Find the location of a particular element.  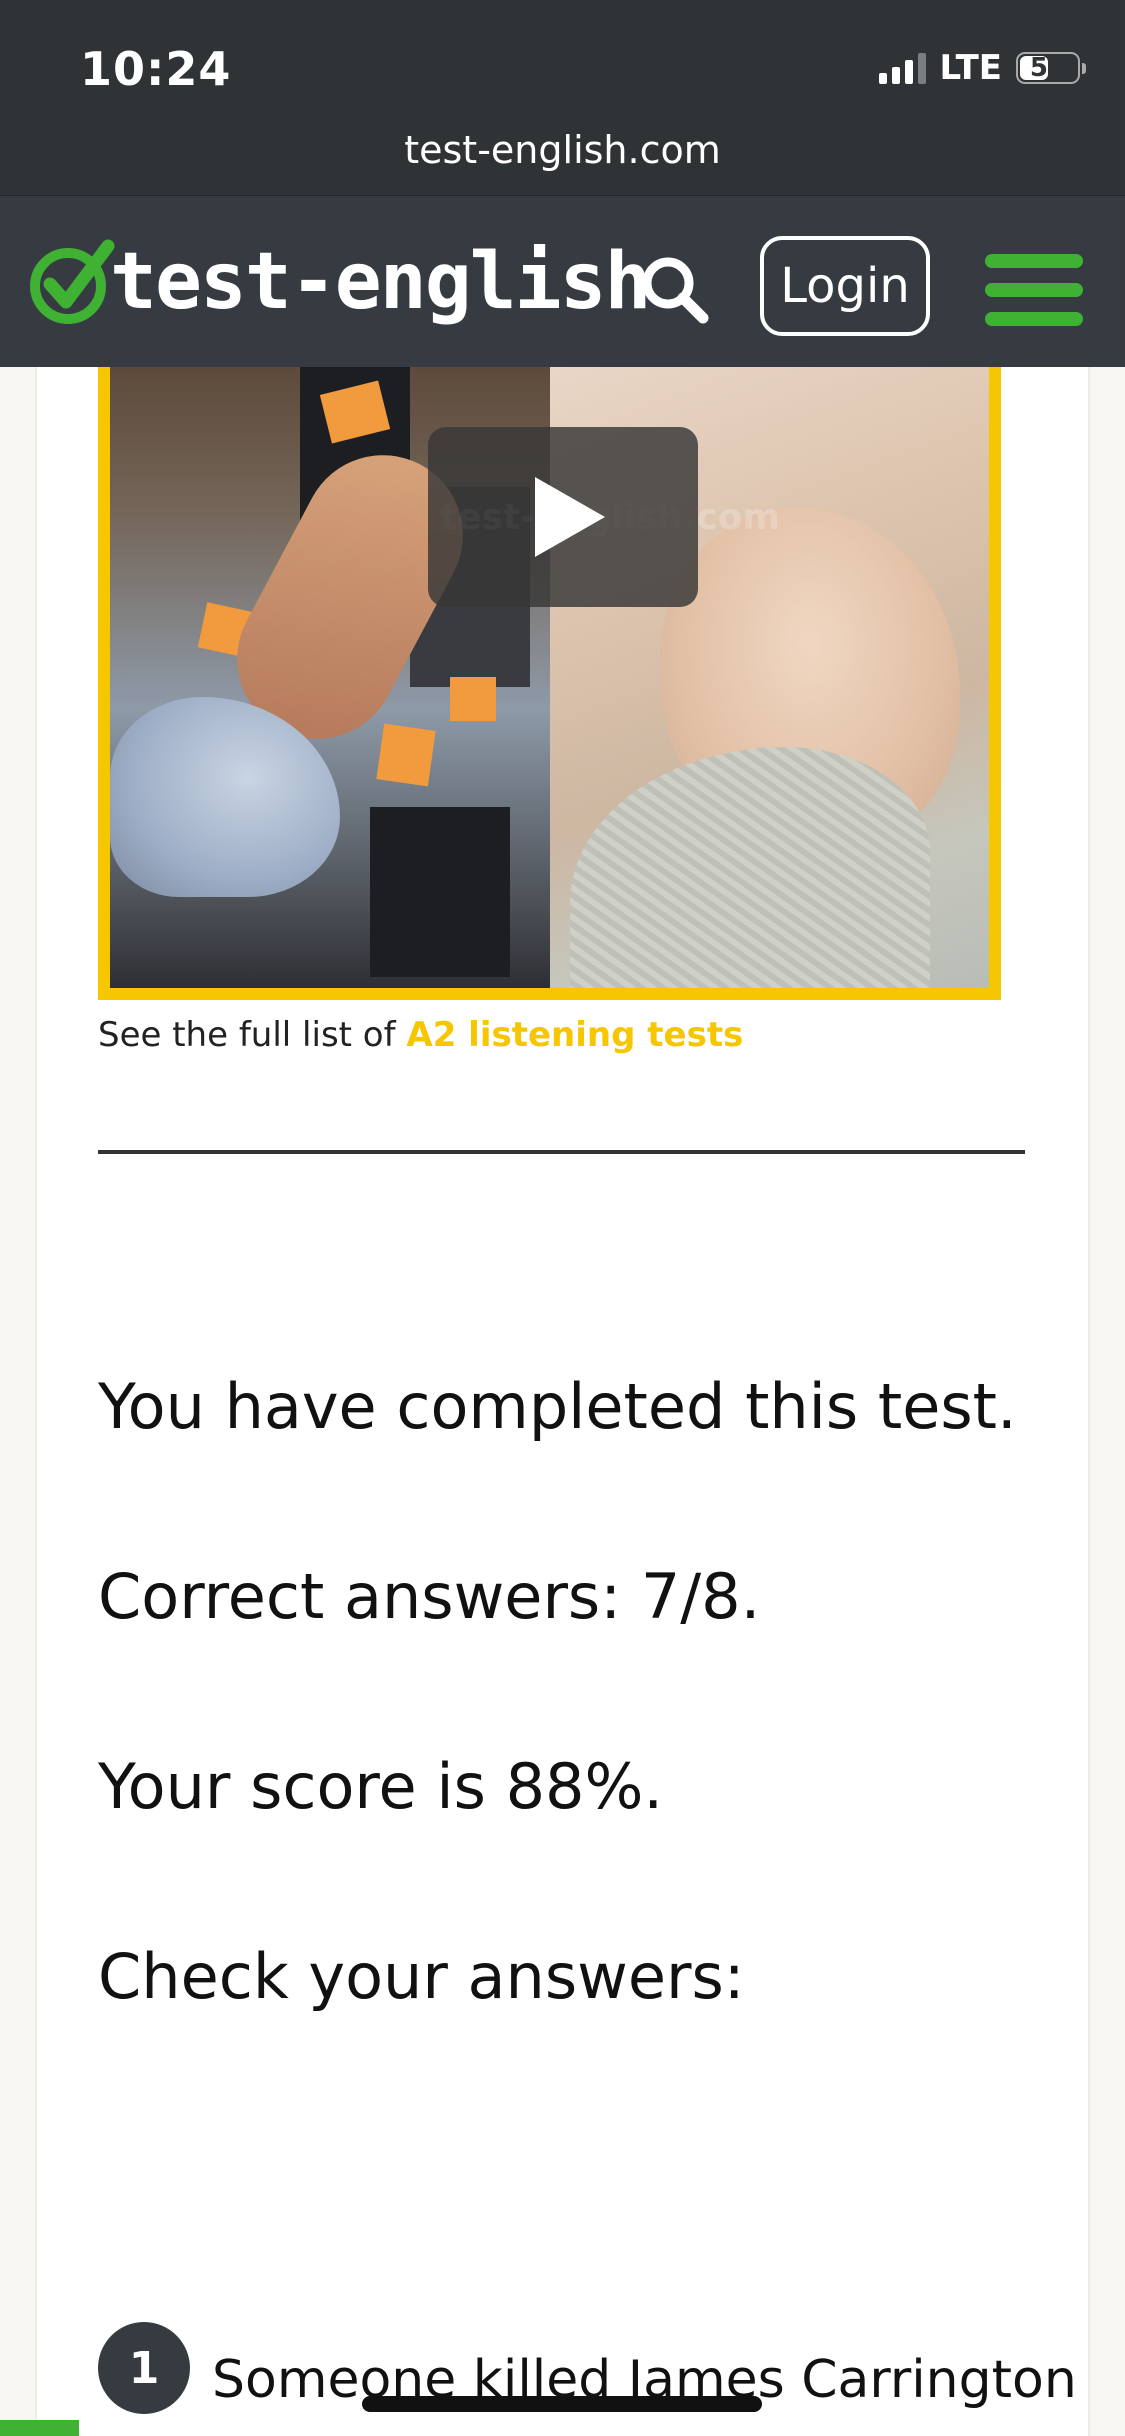

reading-progress-bar is located at coordinates (562, 2428).